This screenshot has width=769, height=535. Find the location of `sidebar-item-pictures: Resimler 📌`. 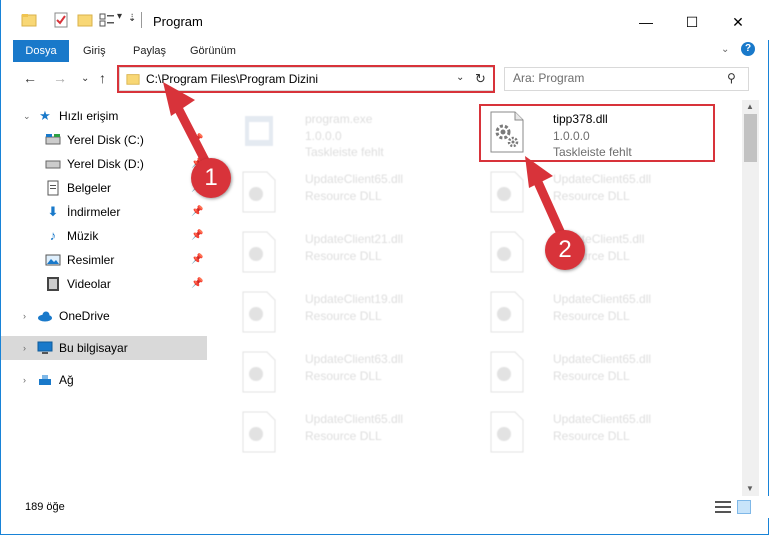

sidebar-item-pictures: Resimler 📌 is located at coordinates (104, 260).